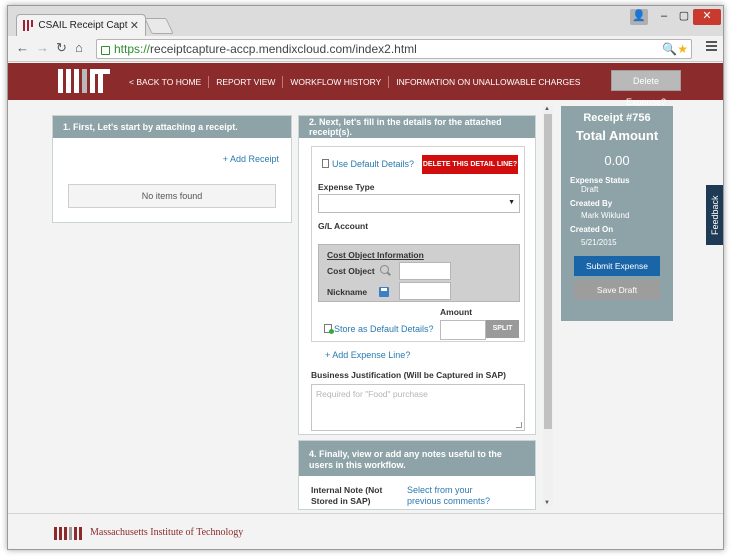 The image size is (732, 556). Describe the element at coordinates (251, 159) in the screenshot. I see `add-receipt-link: + Add Receipt` at that location.